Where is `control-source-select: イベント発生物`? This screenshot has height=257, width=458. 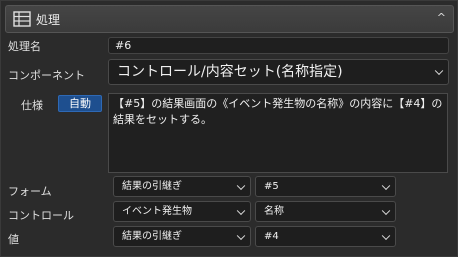
control-source-select: イベント発生物 is located at coordinates (182, 211).